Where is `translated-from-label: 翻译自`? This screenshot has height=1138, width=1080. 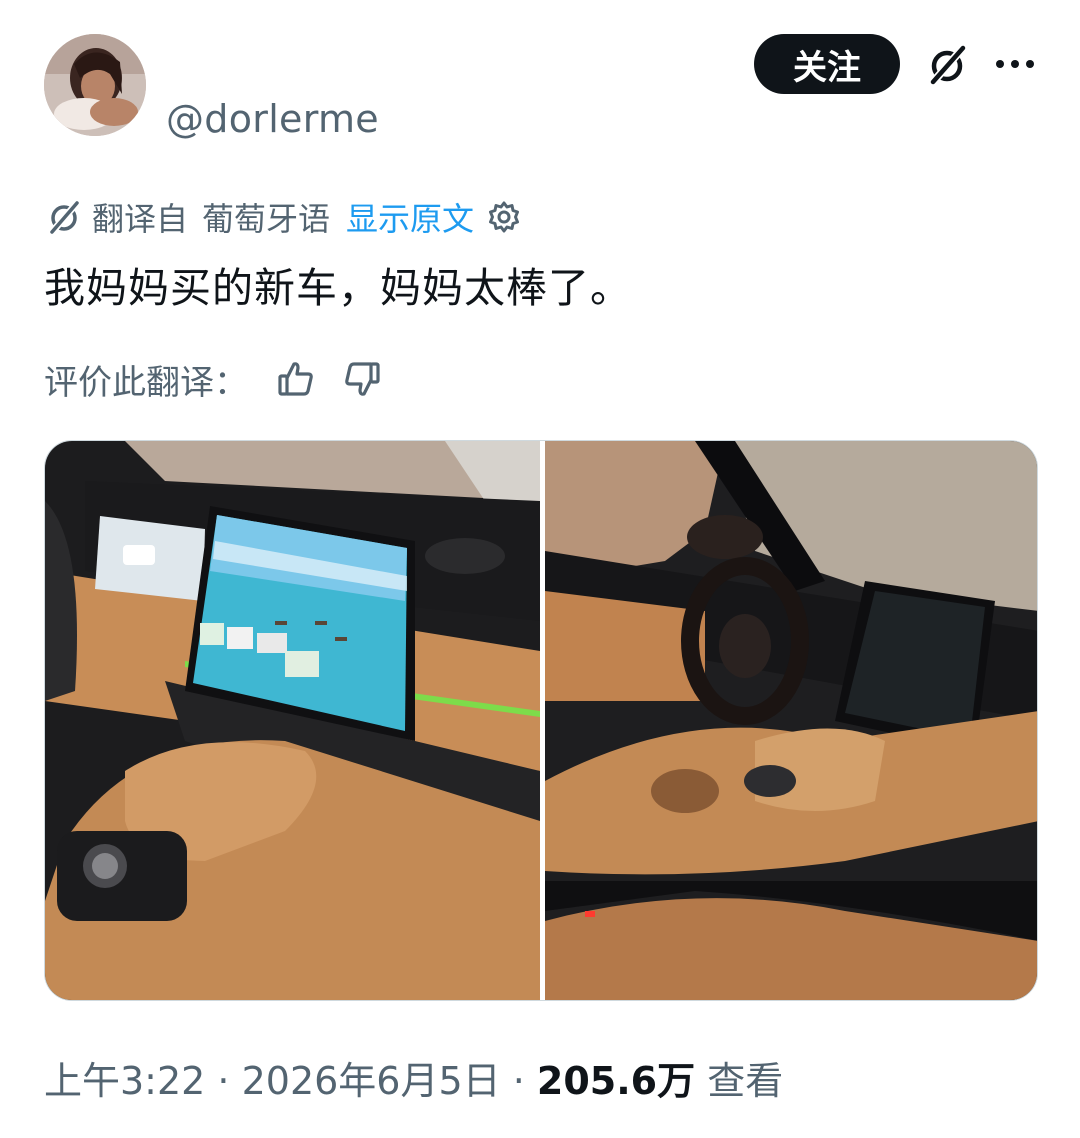
translated-from-label: 翻译自 is located at coordinates (140, 219).